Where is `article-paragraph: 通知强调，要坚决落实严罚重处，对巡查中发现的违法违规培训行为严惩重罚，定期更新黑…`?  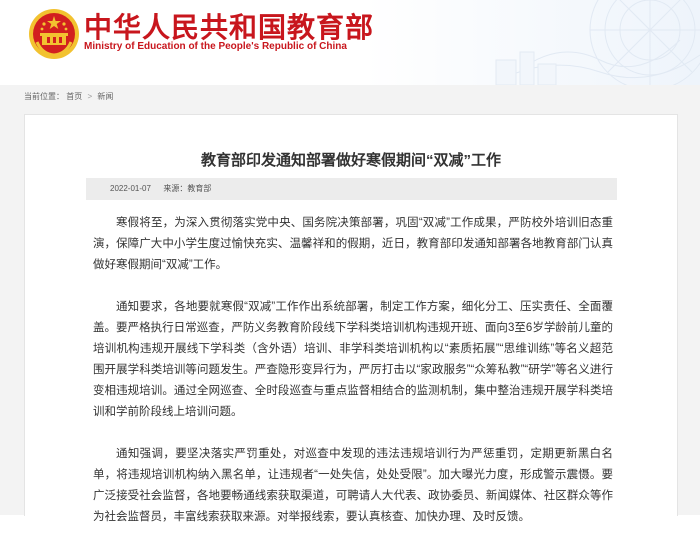 article-paragraph: 通知强调，要坚决落实严罚重处，对巡查中发现的违法违规培训行为严惩重罚，定期更新黑… is located at coordinates (353, 485).